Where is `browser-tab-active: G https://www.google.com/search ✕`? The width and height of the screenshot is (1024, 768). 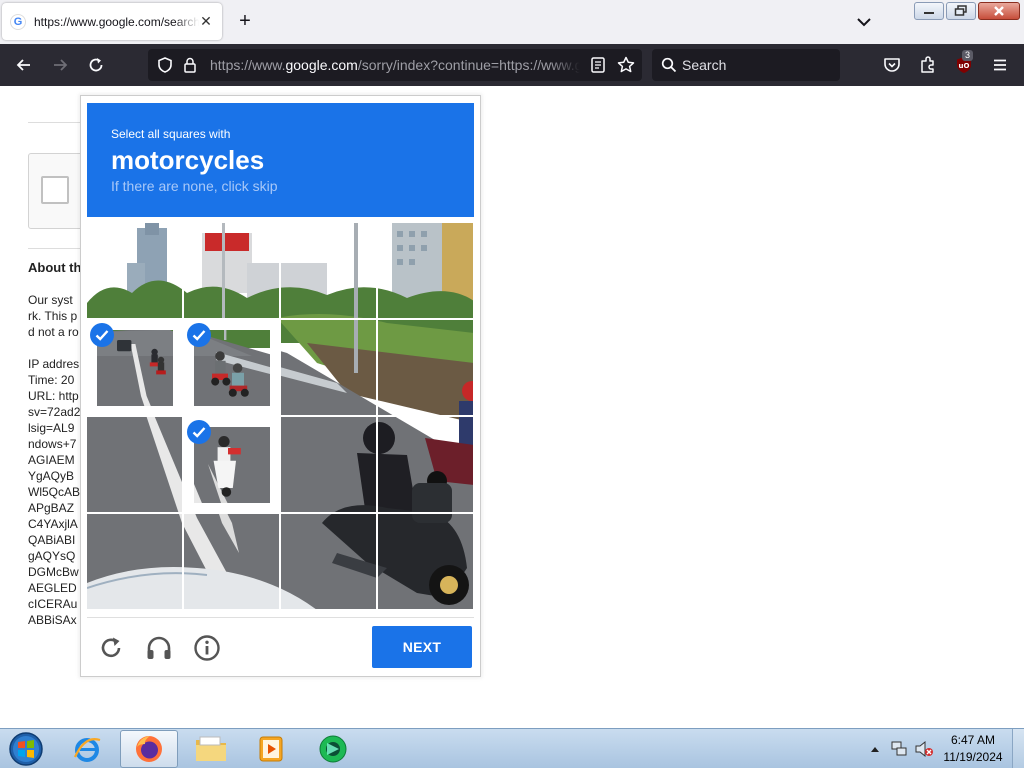
browser-tab-active: G https://www.google.com/search ✕ is located at coordinates (112, 21).